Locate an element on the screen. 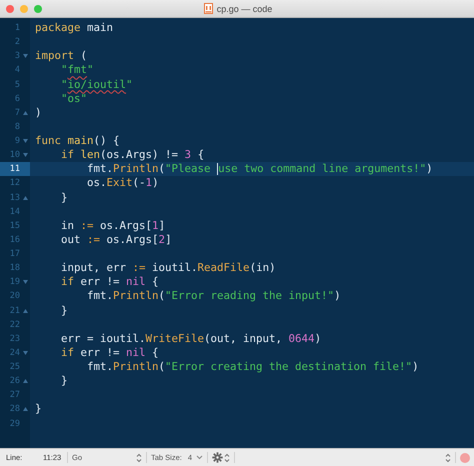  document-icon is located at coordinates (208, 8).